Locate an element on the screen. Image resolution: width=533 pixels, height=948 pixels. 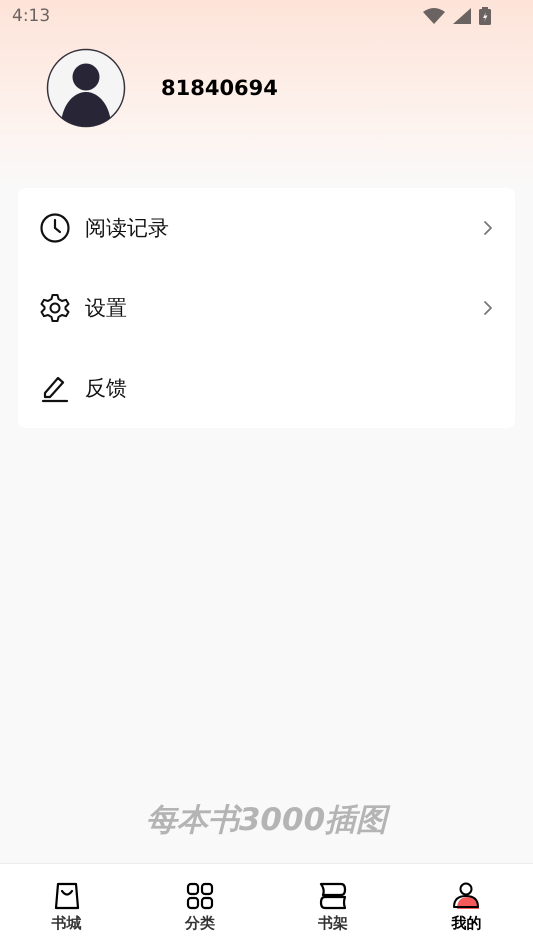
menu-label: 阅读记录 is located at coordinates (127, 228).